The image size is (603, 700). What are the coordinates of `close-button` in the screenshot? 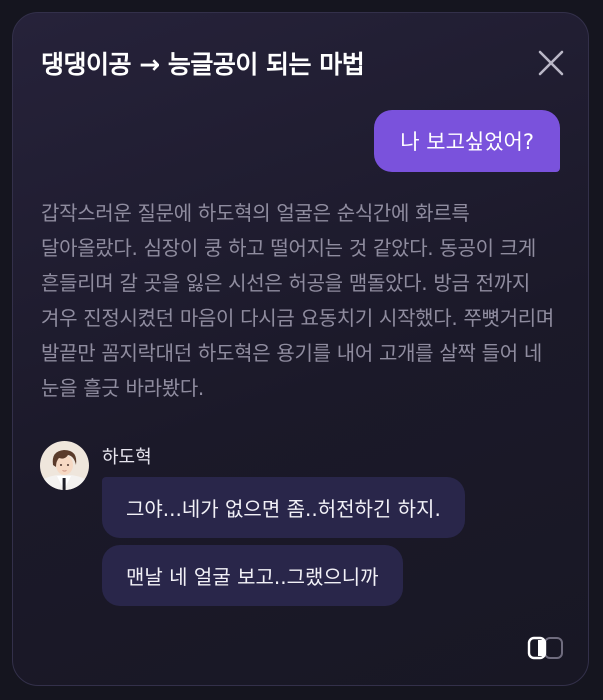 It's located at (551, 63).